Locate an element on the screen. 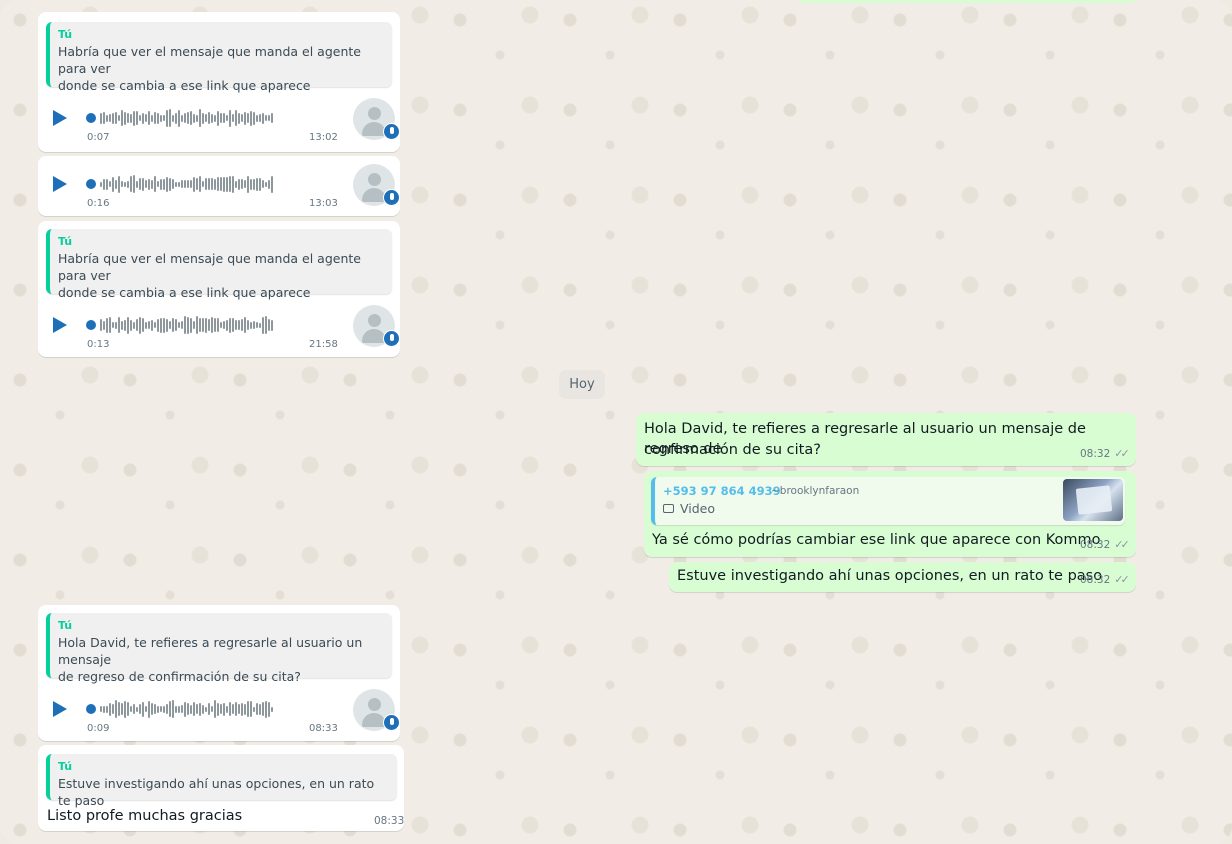 The image size is (1232, 844). quoted-video-message: +593 97 864 4939 ~brooklynfaraon Video is located at coordinates (888, 501).